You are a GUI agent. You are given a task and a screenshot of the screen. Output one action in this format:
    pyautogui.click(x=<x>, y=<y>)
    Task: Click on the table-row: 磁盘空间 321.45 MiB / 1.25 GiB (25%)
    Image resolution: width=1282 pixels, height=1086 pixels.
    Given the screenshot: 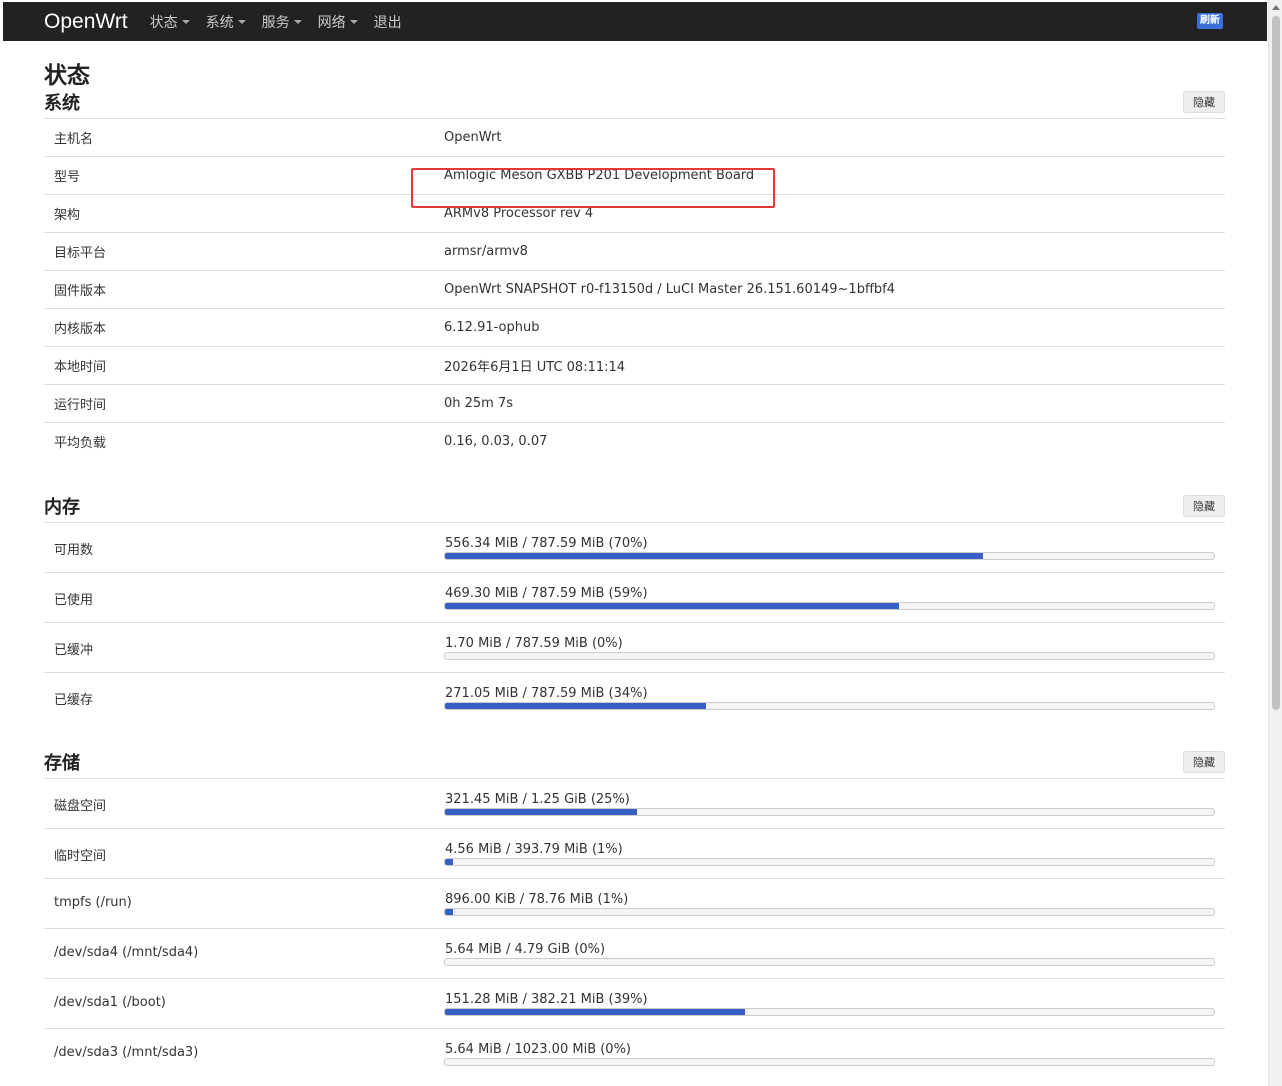 What is the action you would take?
    pyautogui.click(x=634, y=803)
    